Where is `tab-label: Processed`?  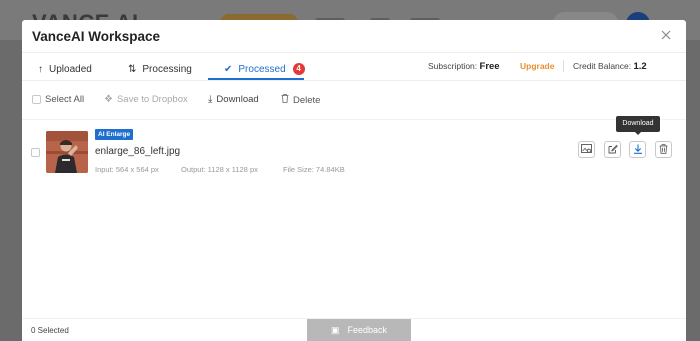 tab-label: Processed is located at coordinates (262, 69).